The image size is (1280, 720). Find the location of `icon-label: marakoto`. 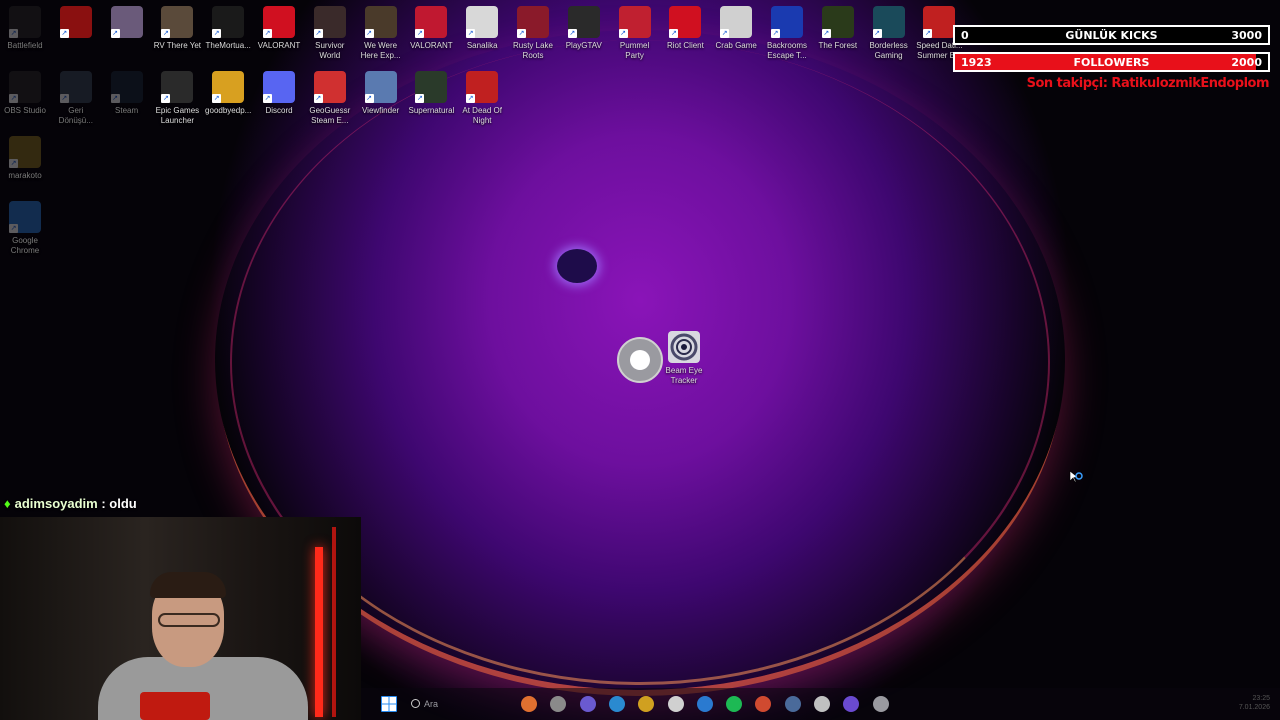

icon-label: marakoto is located at coordinates (25, 175).